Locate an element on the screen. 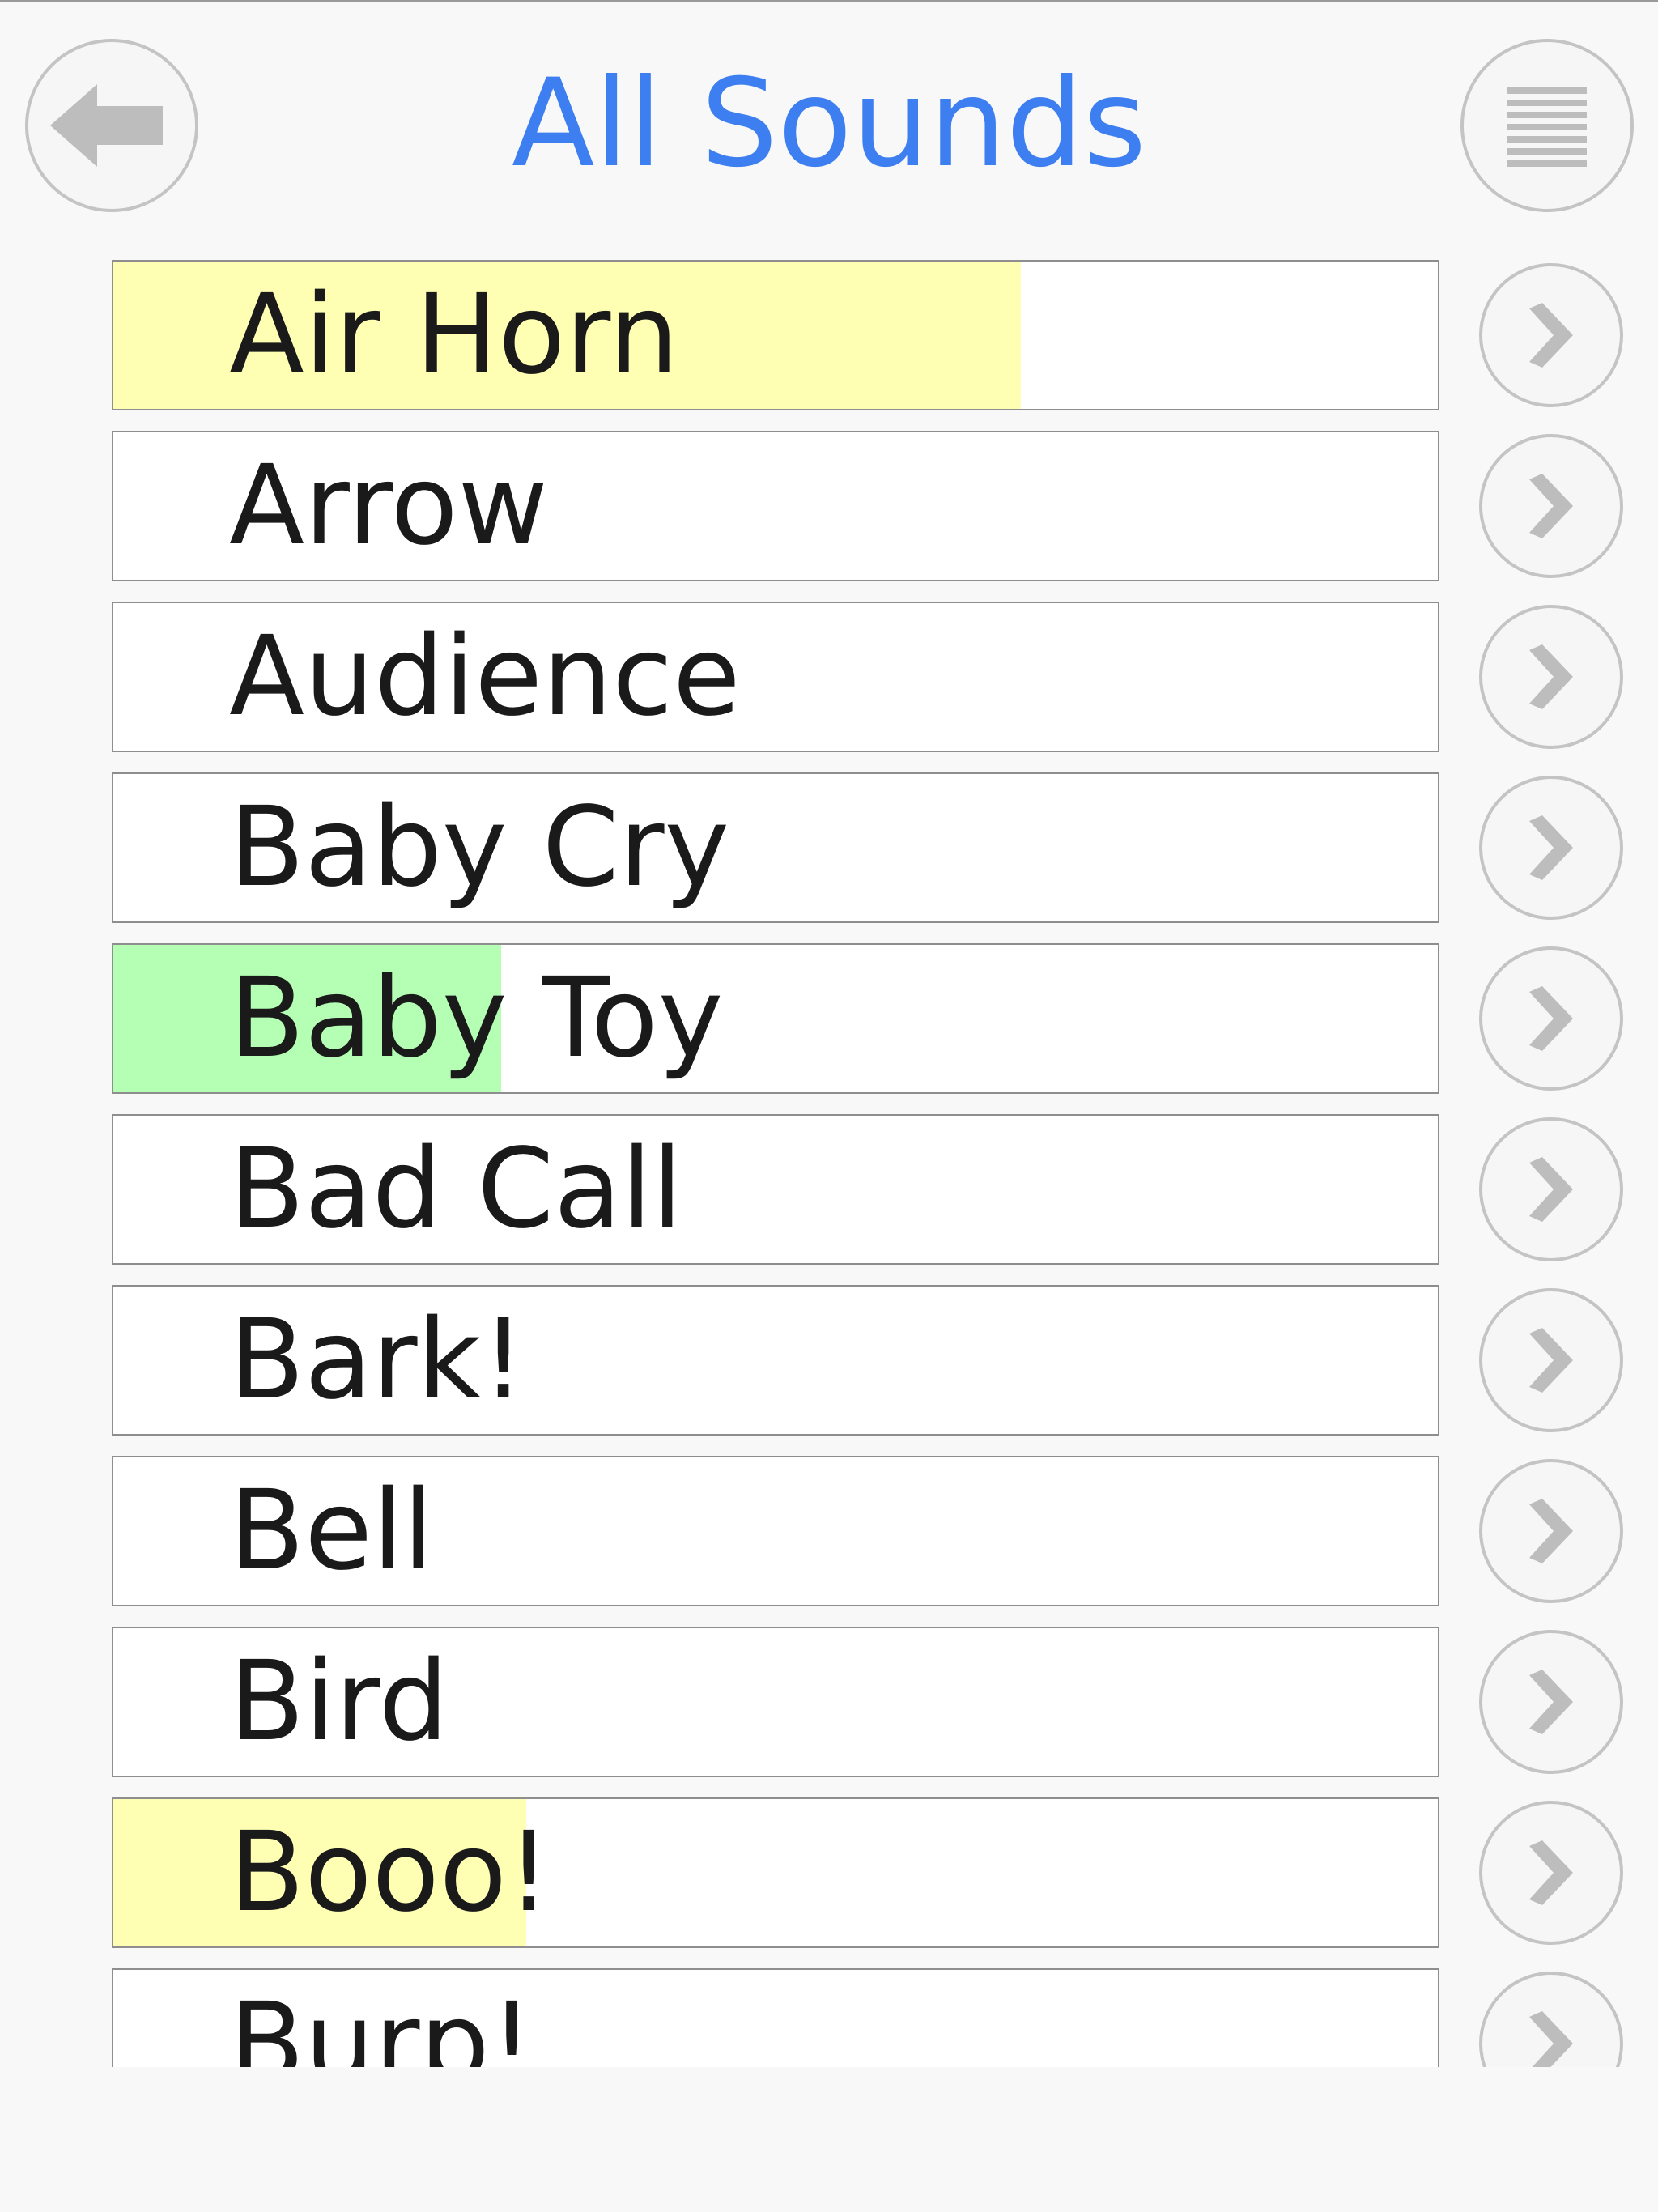  sound-row: Baby Toy is located at coordinates (775, 1019).